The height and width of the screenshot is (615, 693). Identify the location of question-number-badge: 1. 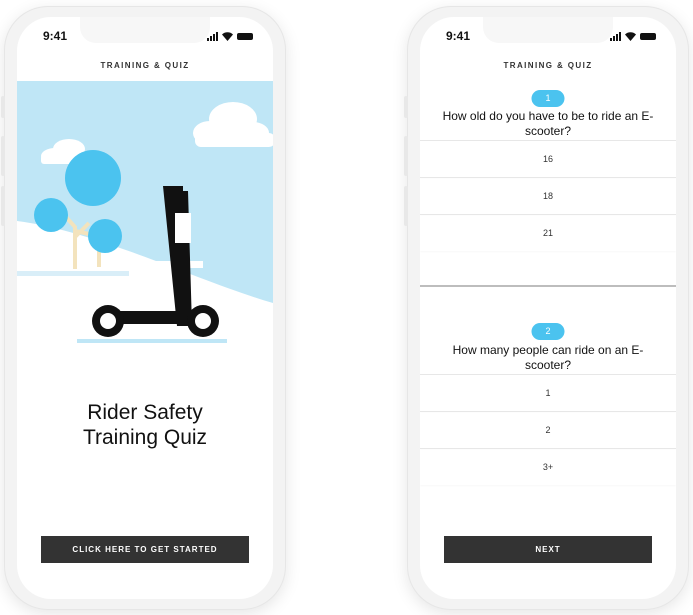
(548, 98).